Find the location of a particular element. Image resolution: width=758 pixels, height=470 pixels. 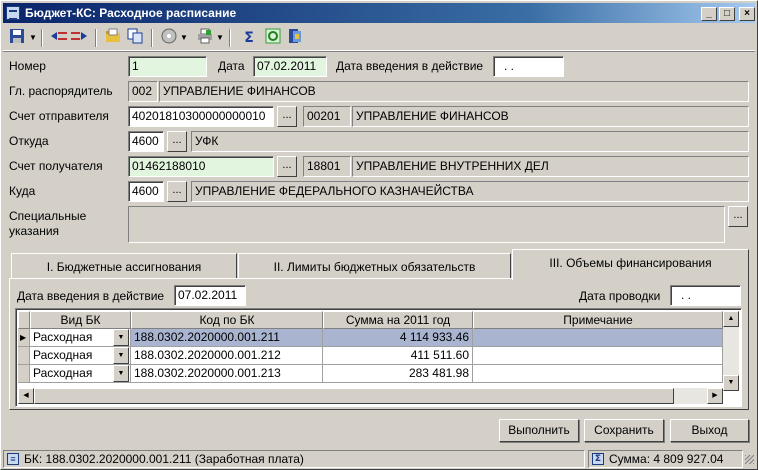

toolbar: ▼ ▼ ▼ Σ is located at coordinates (379, 38).